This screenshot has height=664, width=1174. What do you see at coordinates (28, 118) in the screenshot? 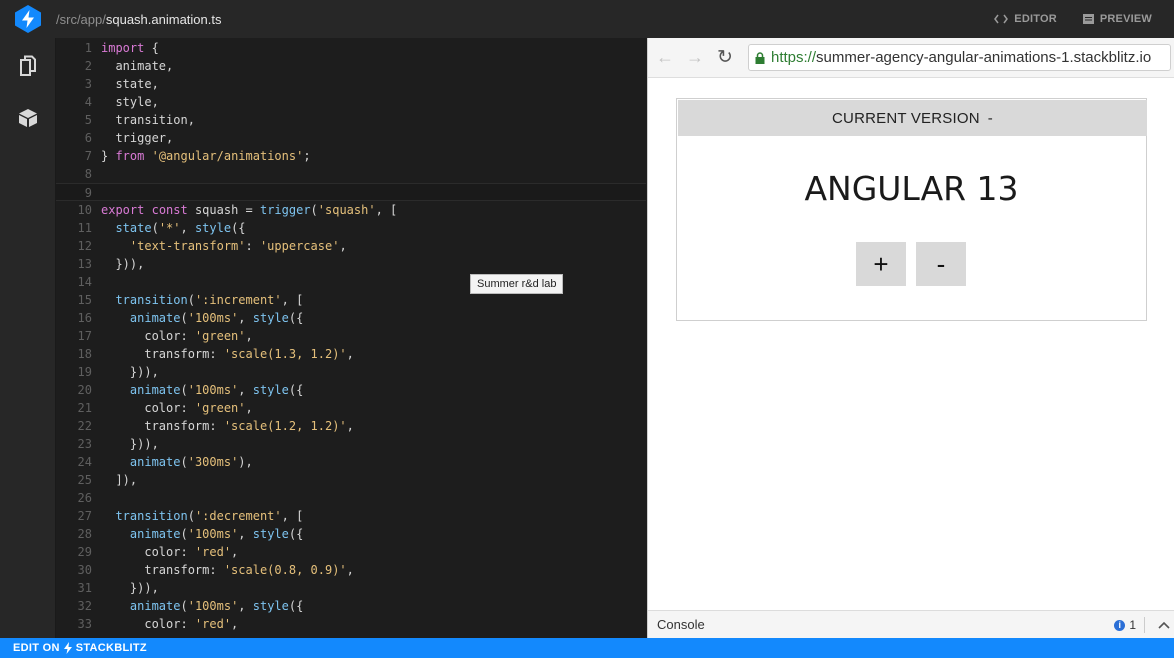
I see `packages-icon` at bounding box center [28, 118].